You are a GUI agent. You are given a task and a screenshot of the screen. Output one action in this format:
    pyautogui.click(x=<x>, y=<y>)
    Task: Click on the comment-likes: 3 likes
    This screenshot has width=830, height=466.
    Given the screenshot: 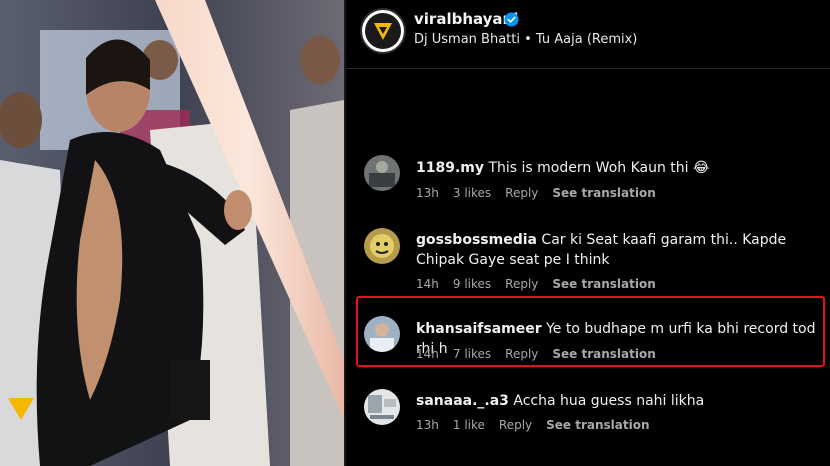 What is the action you would take?
    pyautogui.click(x=472, y=193)
    